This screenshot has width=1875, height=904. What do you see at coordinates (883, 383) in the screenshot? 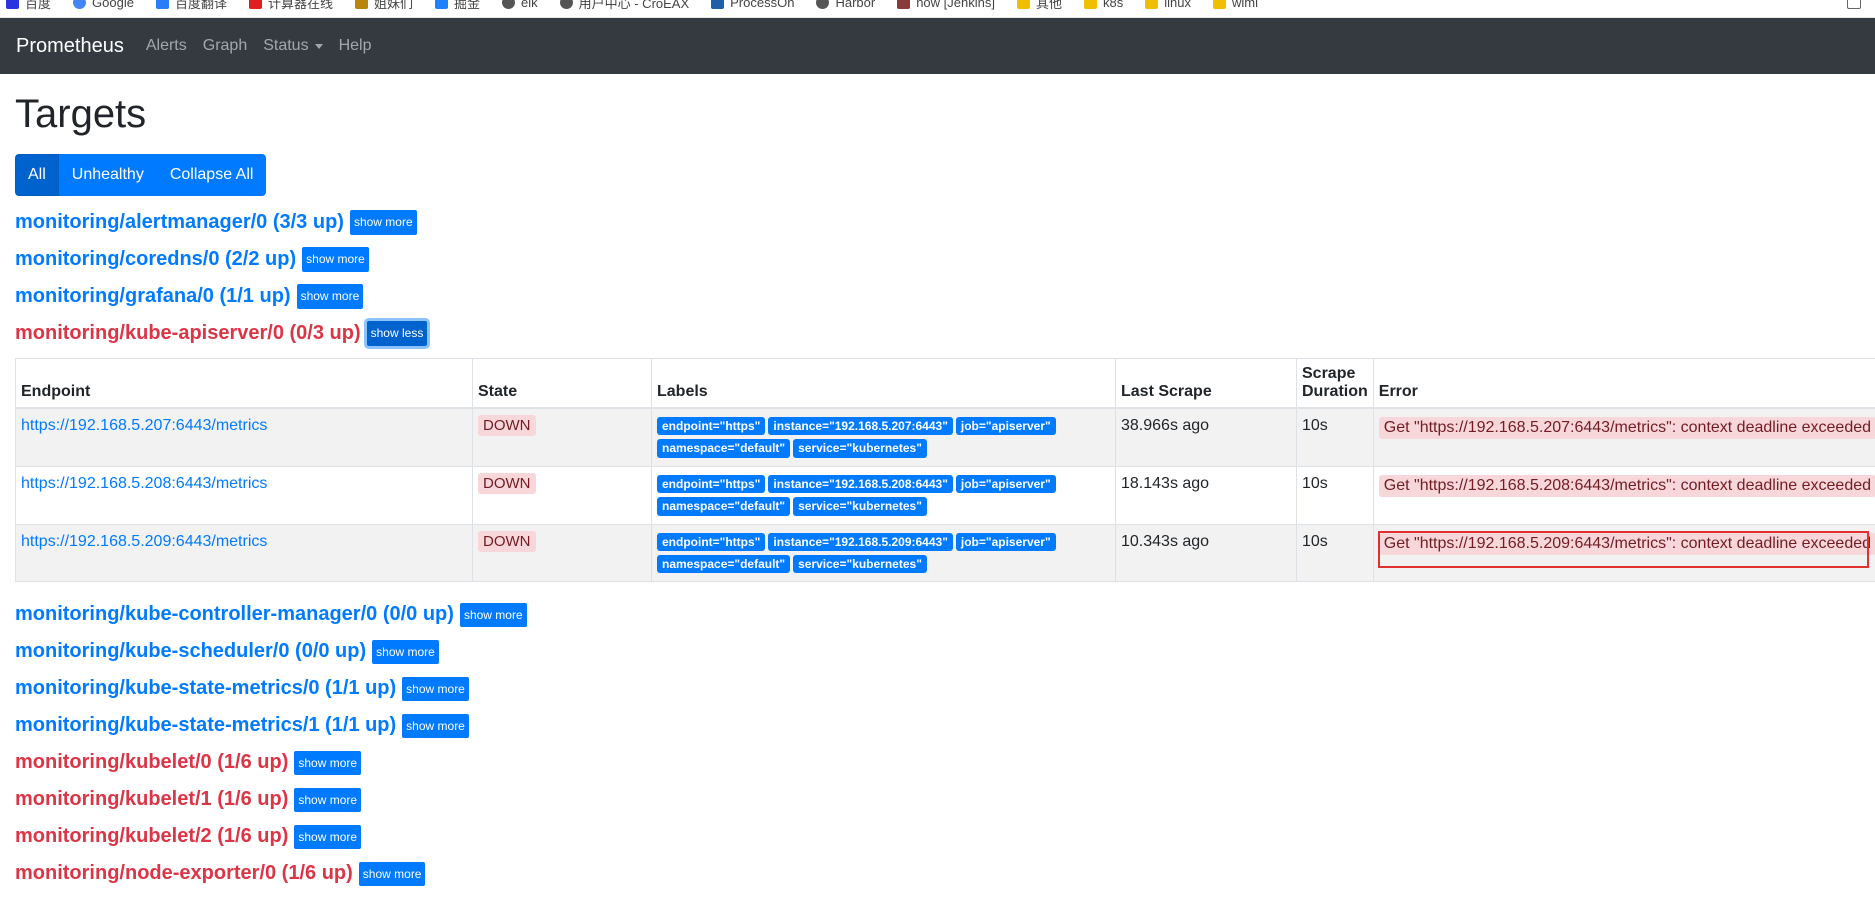
I see `col-labels: Labels` at bounding box center [883, 383].